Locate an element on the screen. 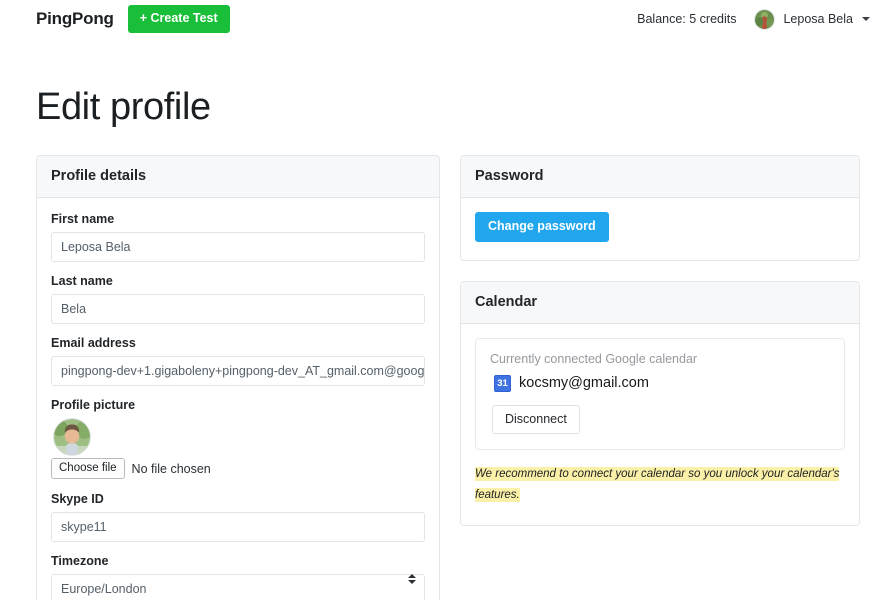 This screenshot has height=600, width=896. file-status-label: No file chosen is located at coordinates (171, 468).